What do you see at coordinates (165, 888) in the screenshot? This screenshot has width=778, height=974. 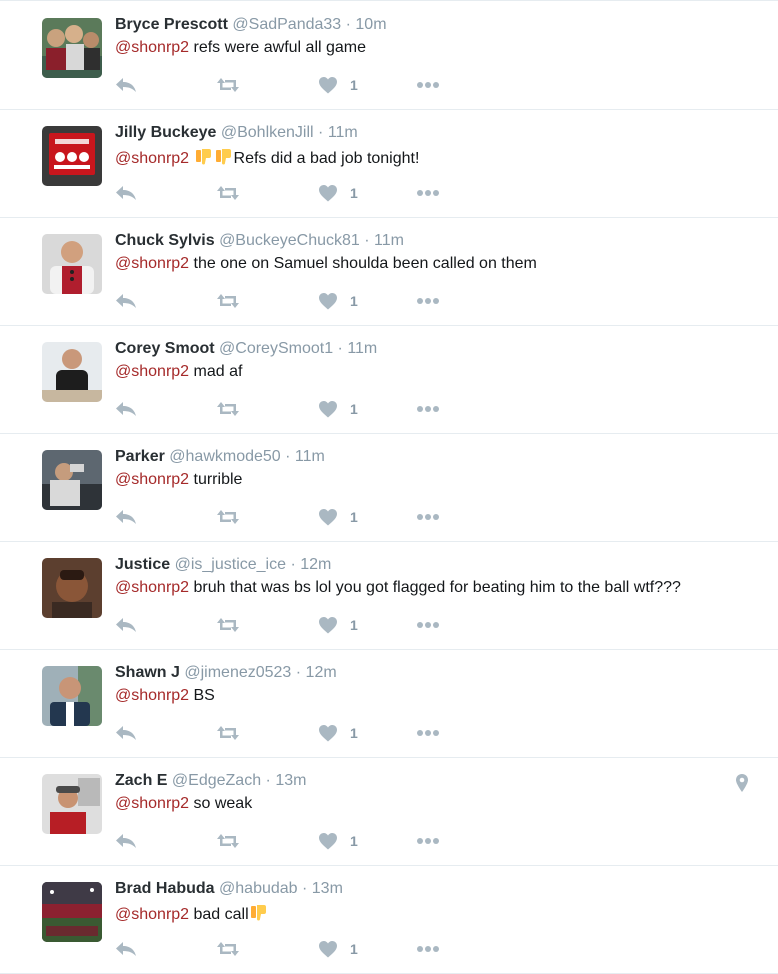 I see `fullname: Brad Habuda` at bounding box center [165, 888].